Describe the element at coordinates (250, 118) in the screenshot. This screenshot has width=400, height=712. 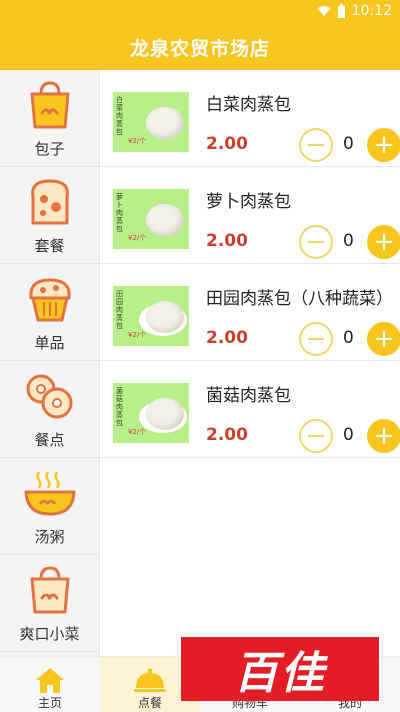
I see `list-item: 白菜肉蒸包 ¥2/个 白菜肉蒸包 2.00 − 0 +` at that location.